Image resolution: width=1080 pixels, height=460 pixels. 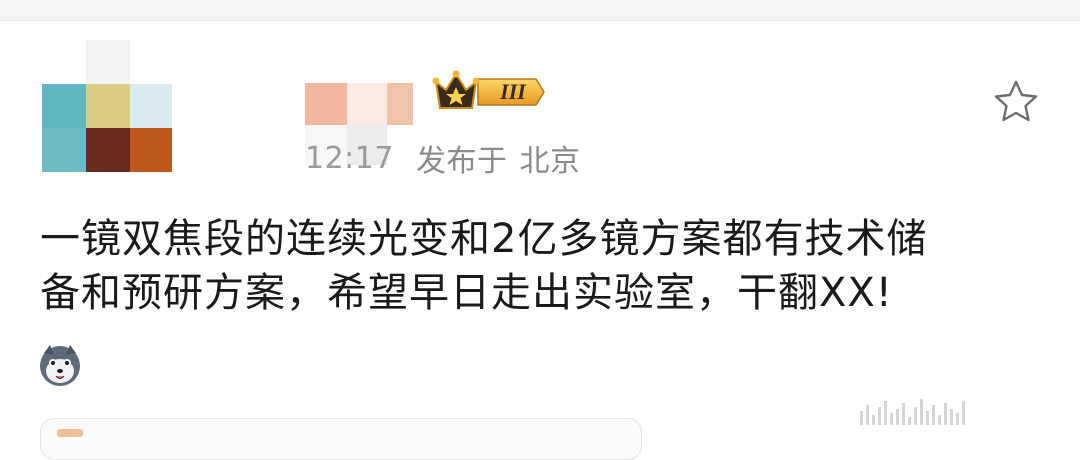 I want to click on post-meta: 12:17 发布于 北京, so click(x=442, y=158).